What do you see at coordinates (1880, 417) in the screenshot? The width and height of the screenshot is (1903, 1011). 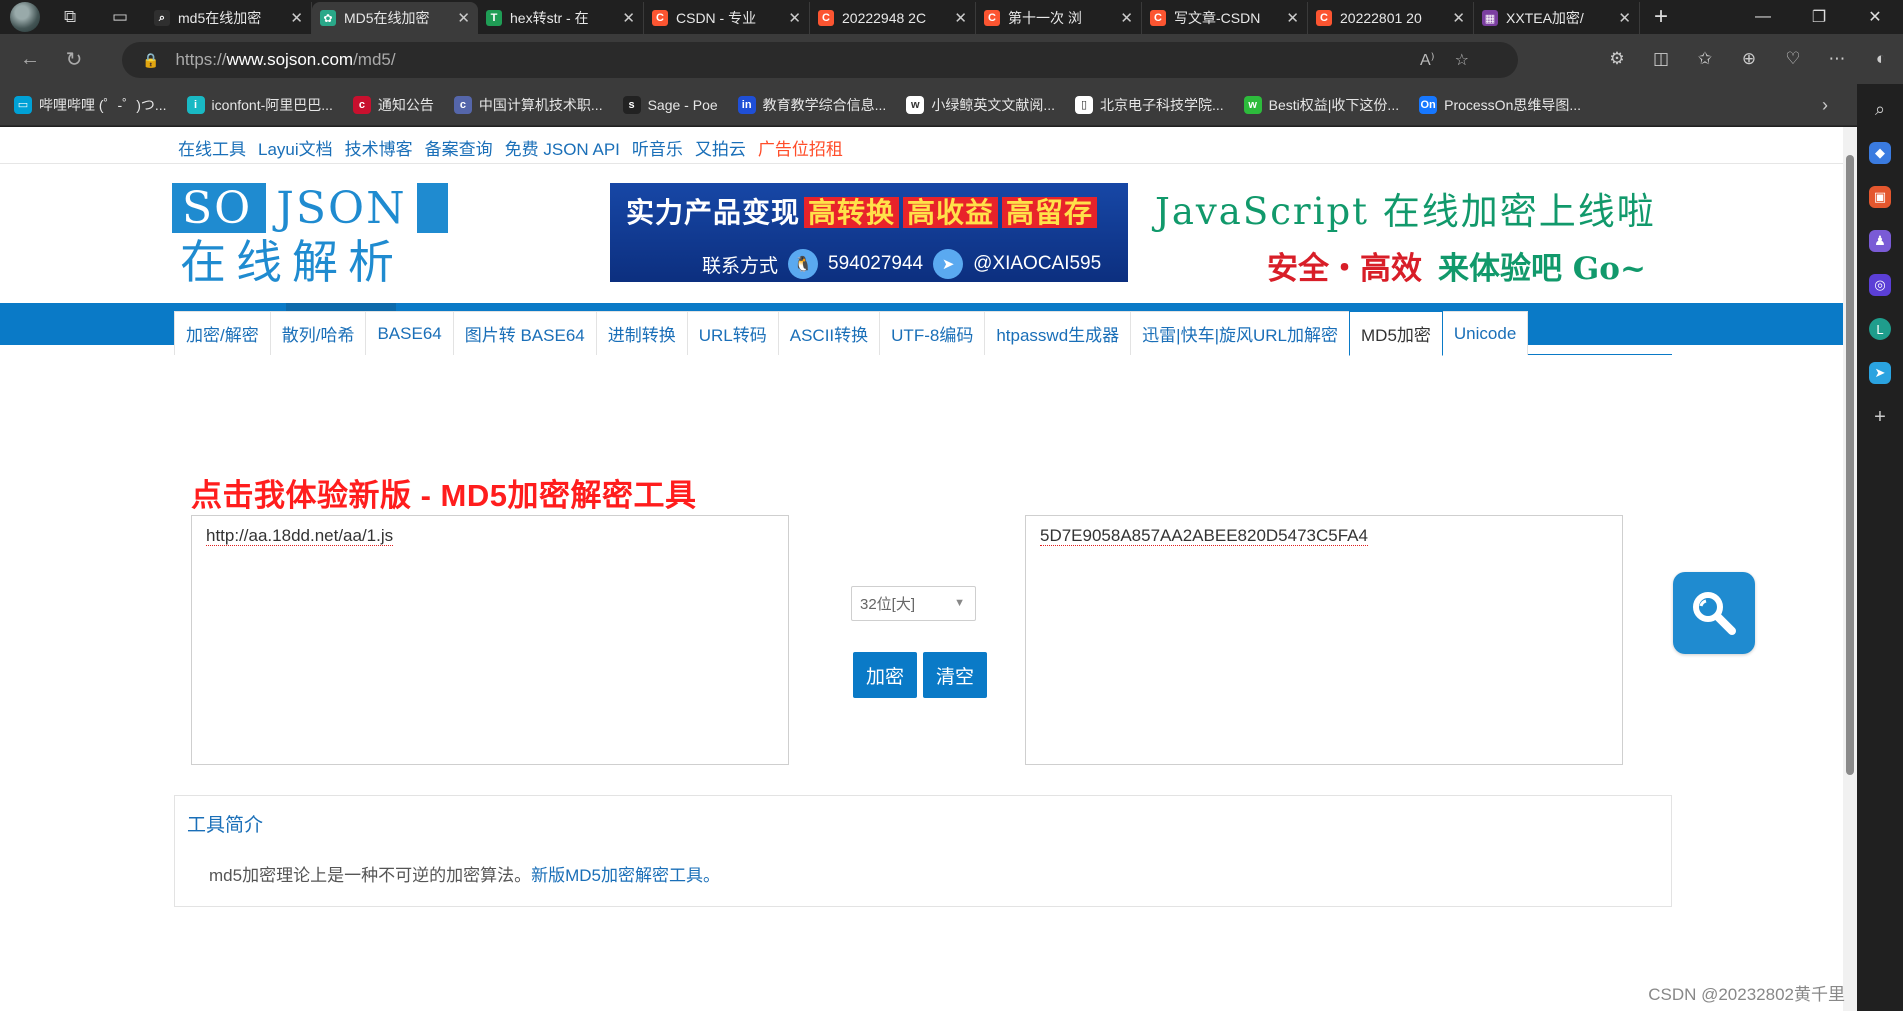 I see `add-sidebar-app-icon: +` at bounding box center [1880, 417].